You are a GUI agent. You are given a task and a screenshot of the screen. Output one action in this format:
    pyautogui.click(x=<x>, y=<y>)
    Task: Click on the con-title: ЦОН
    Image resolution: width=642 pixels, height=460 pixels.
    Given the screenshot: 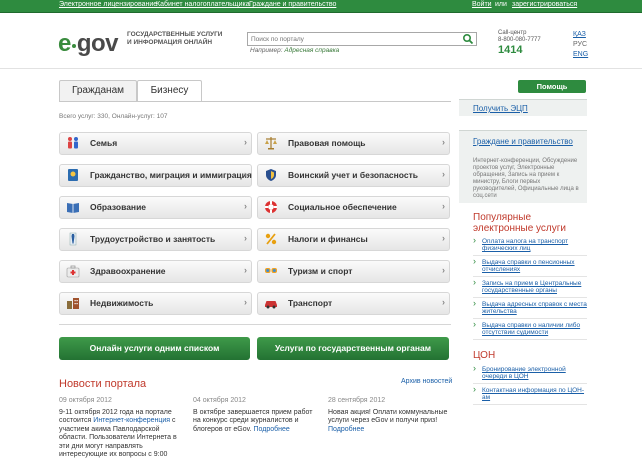 What is the action you would take?
    pyautogui.click(x=484, y=355)
    